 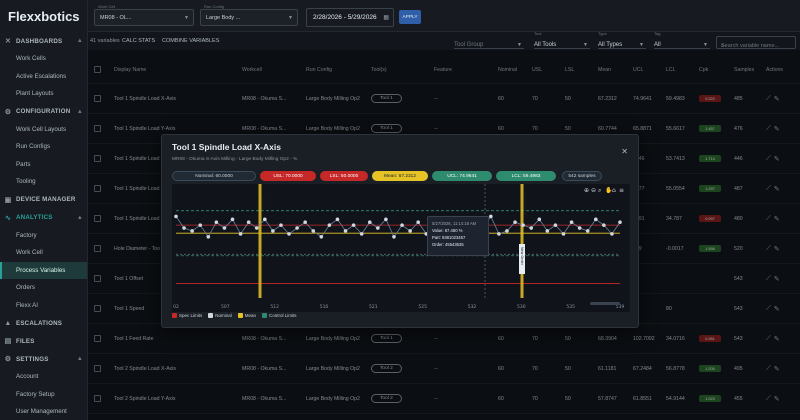 What do you see at coordinates (43, 359) in the screenshot?
I see `nav-section-settings: ⚙ SETTINGS ▲` at bounding box center [43, 359].